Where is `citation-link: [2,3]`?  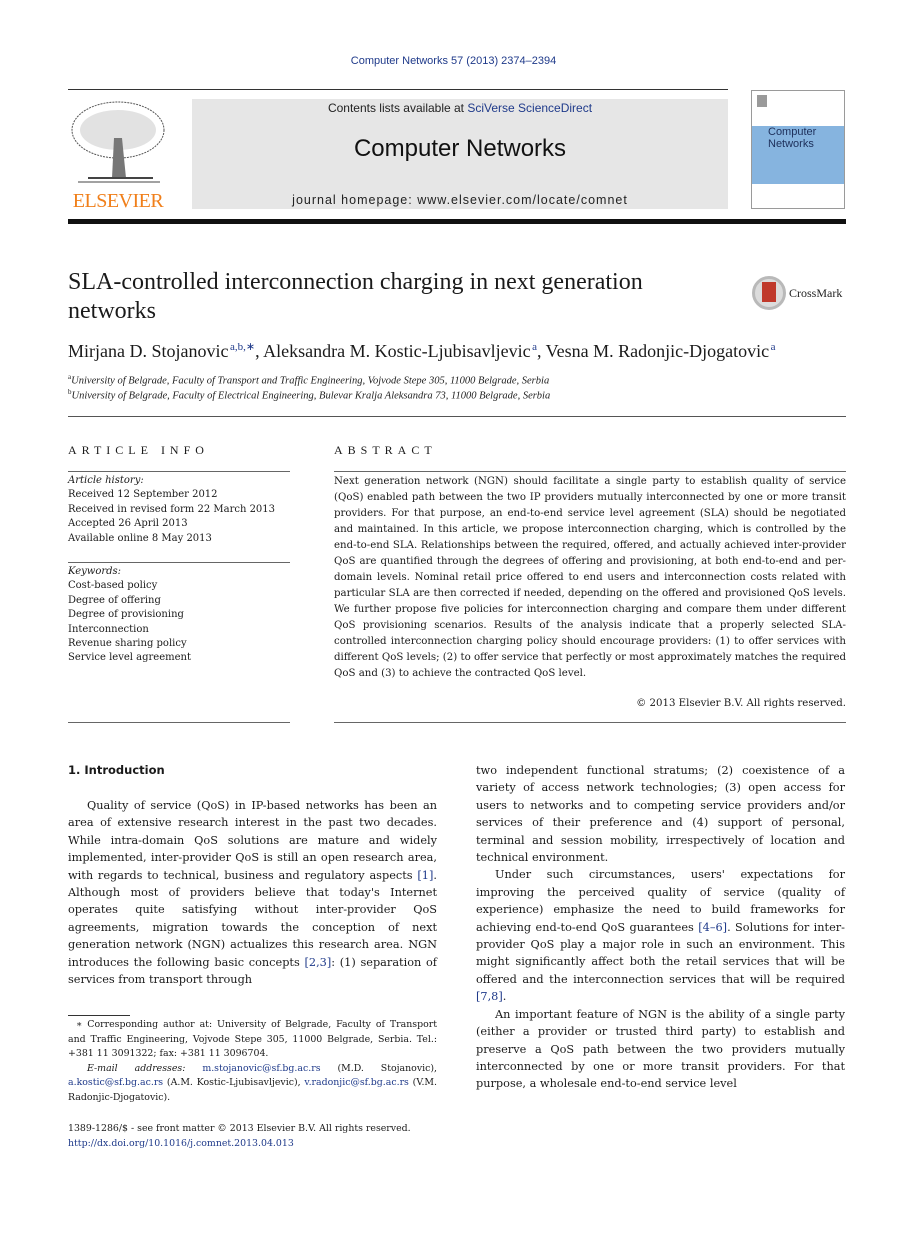 citation-link: [2,3] is located at coordinates (317, 962).